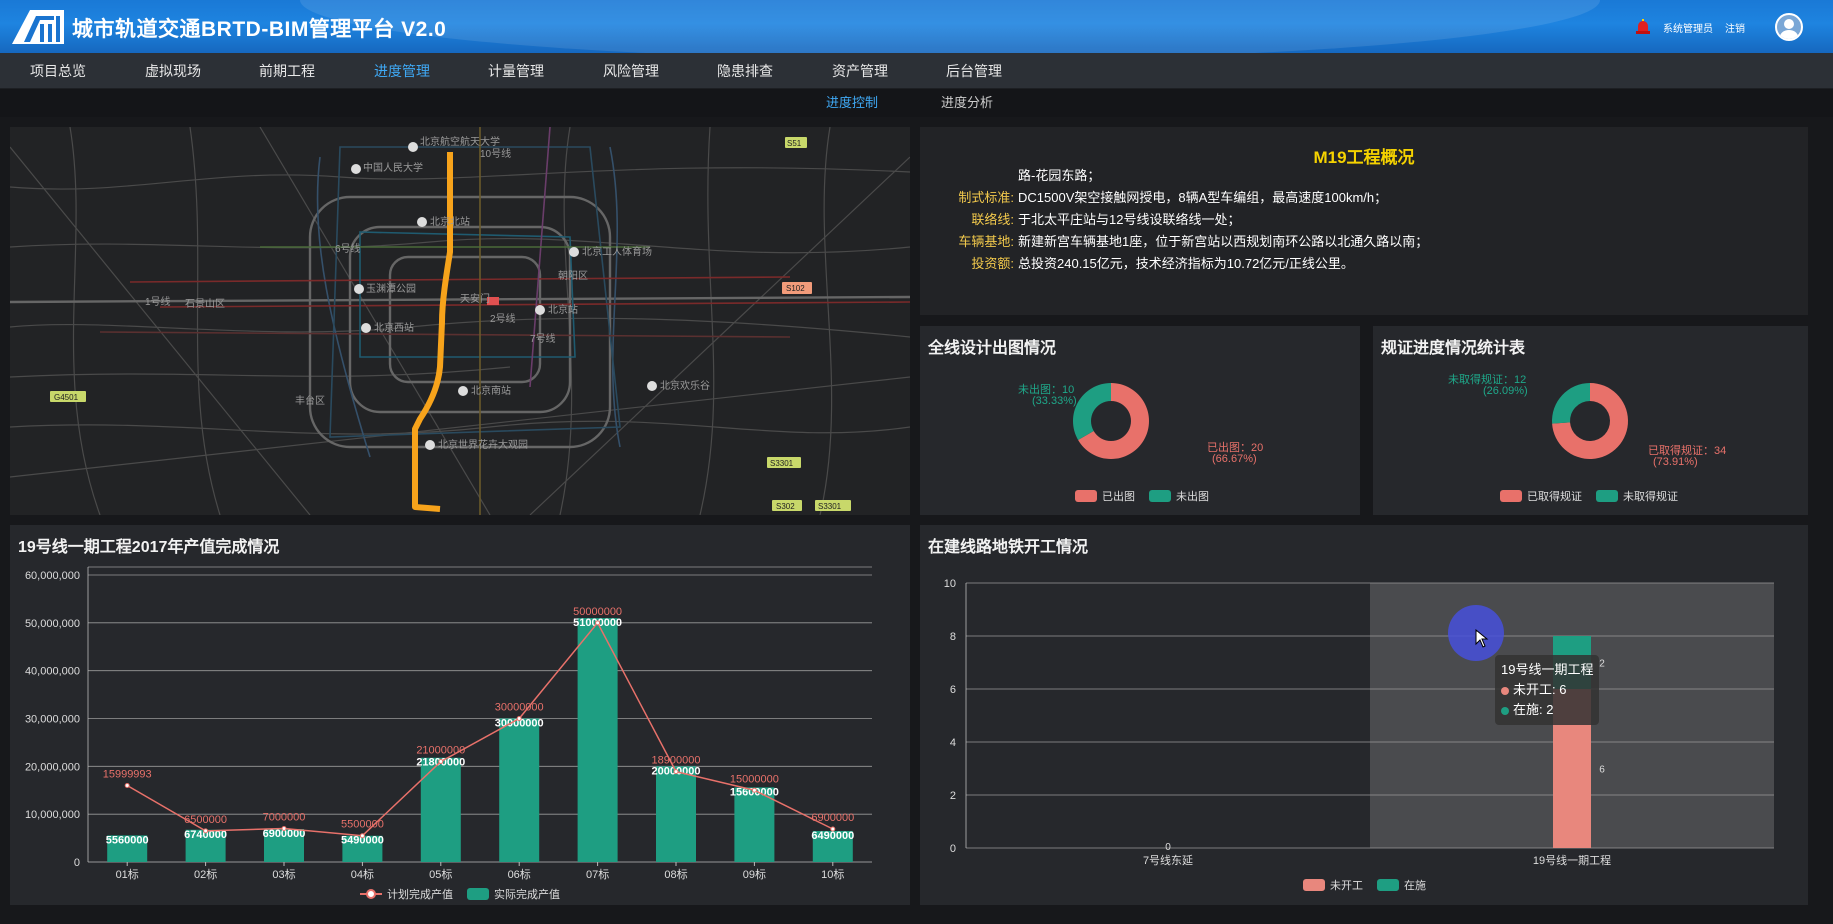  What do you see at coordinates (1547, 690) in the screenshot?
I see `chart-tooltip: 19号线一期工程 未开工: 6 在施: 2` at bounding box center [1547, 690].